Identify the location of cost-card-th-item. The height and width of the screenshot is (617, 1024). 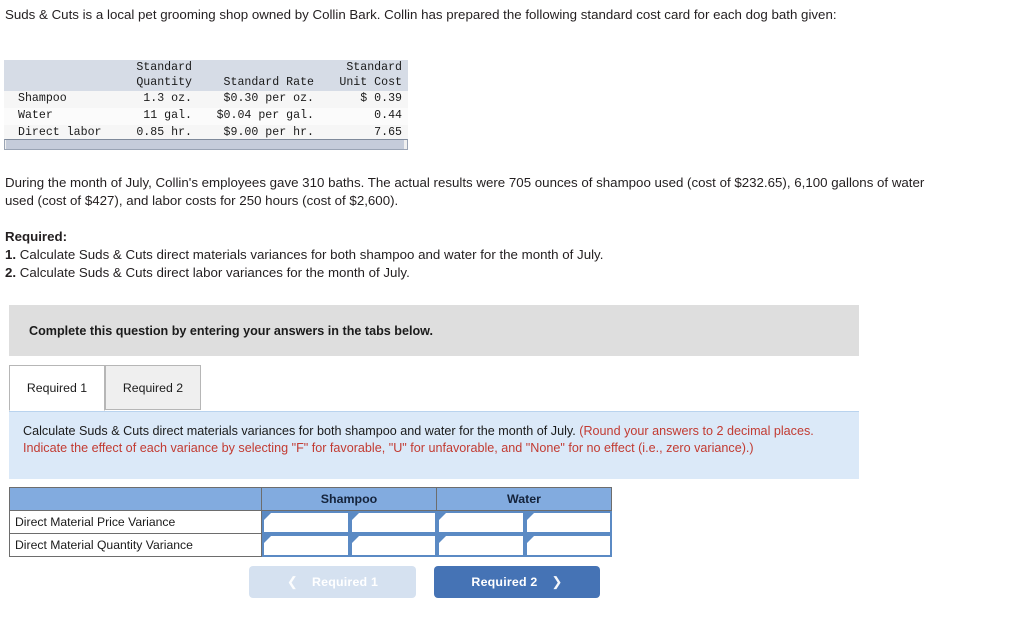
(63, 75).